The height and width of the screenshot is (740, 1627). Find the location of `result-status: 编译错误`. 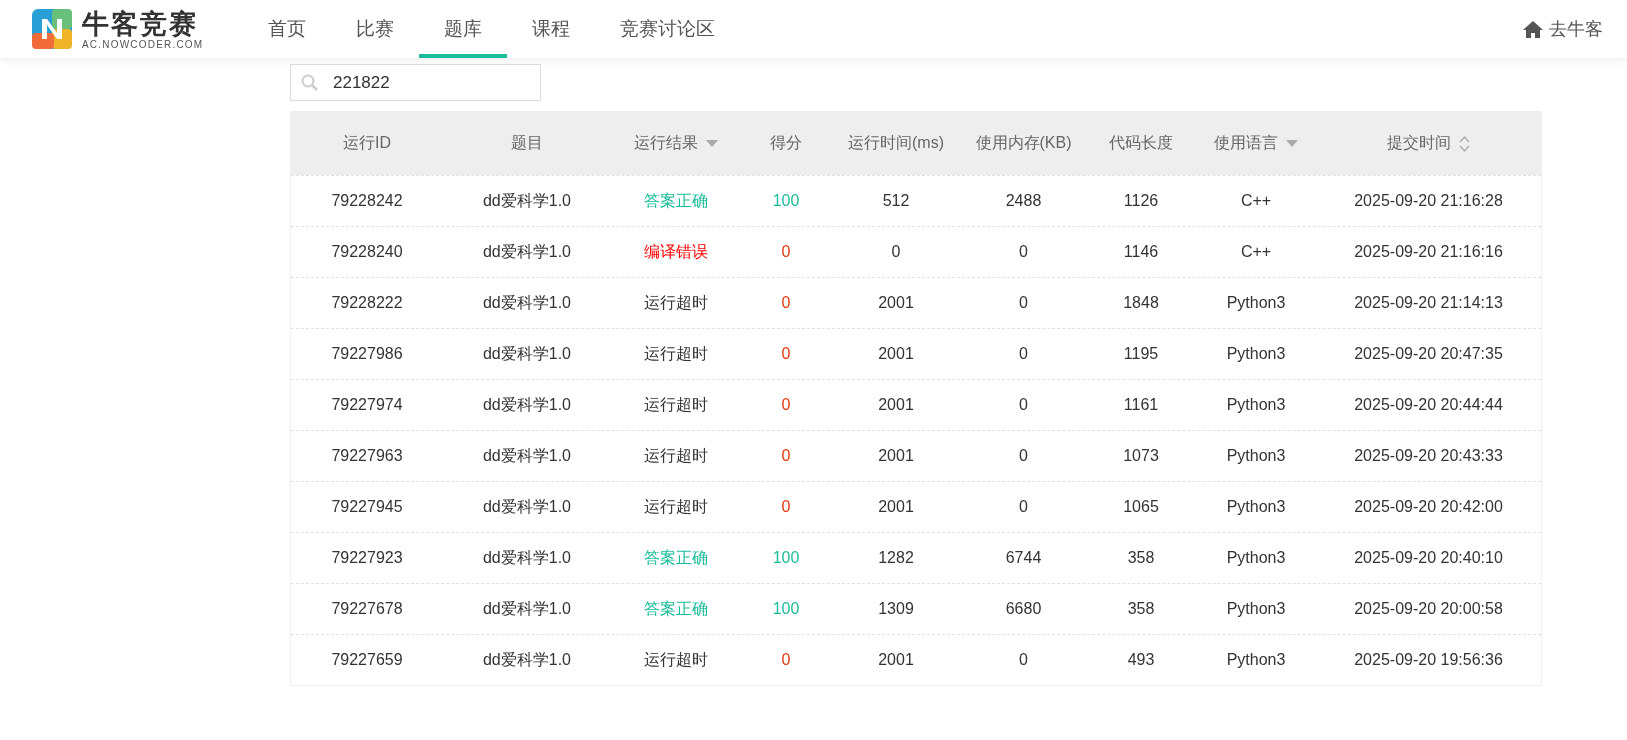

result-status: 编译错误 is located at coordinates (676, 251).